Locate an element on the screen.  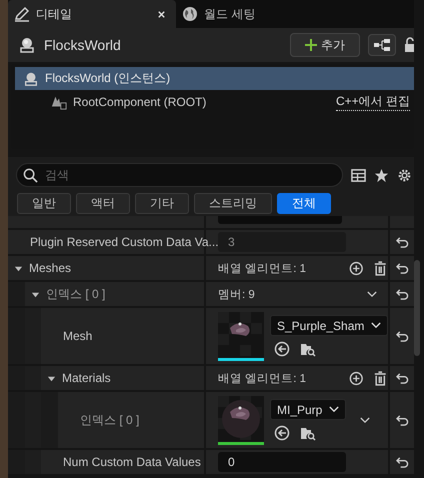
property-name: Meshes is located at coordinates (50, 268).